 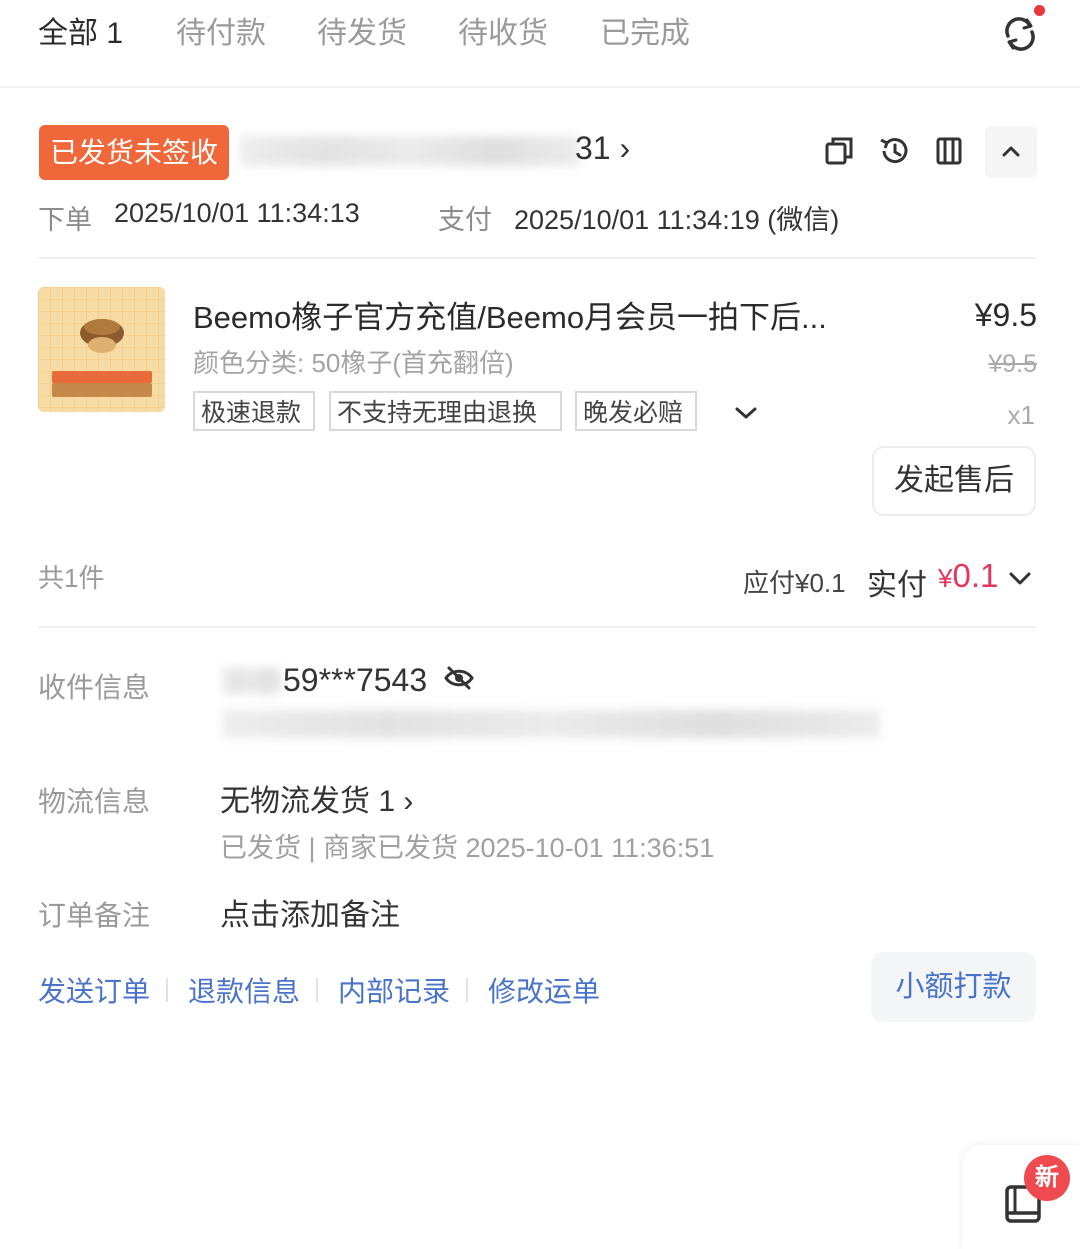 I want to click on logistics-value: 无物流发货 1, so click(x=308, y=801).